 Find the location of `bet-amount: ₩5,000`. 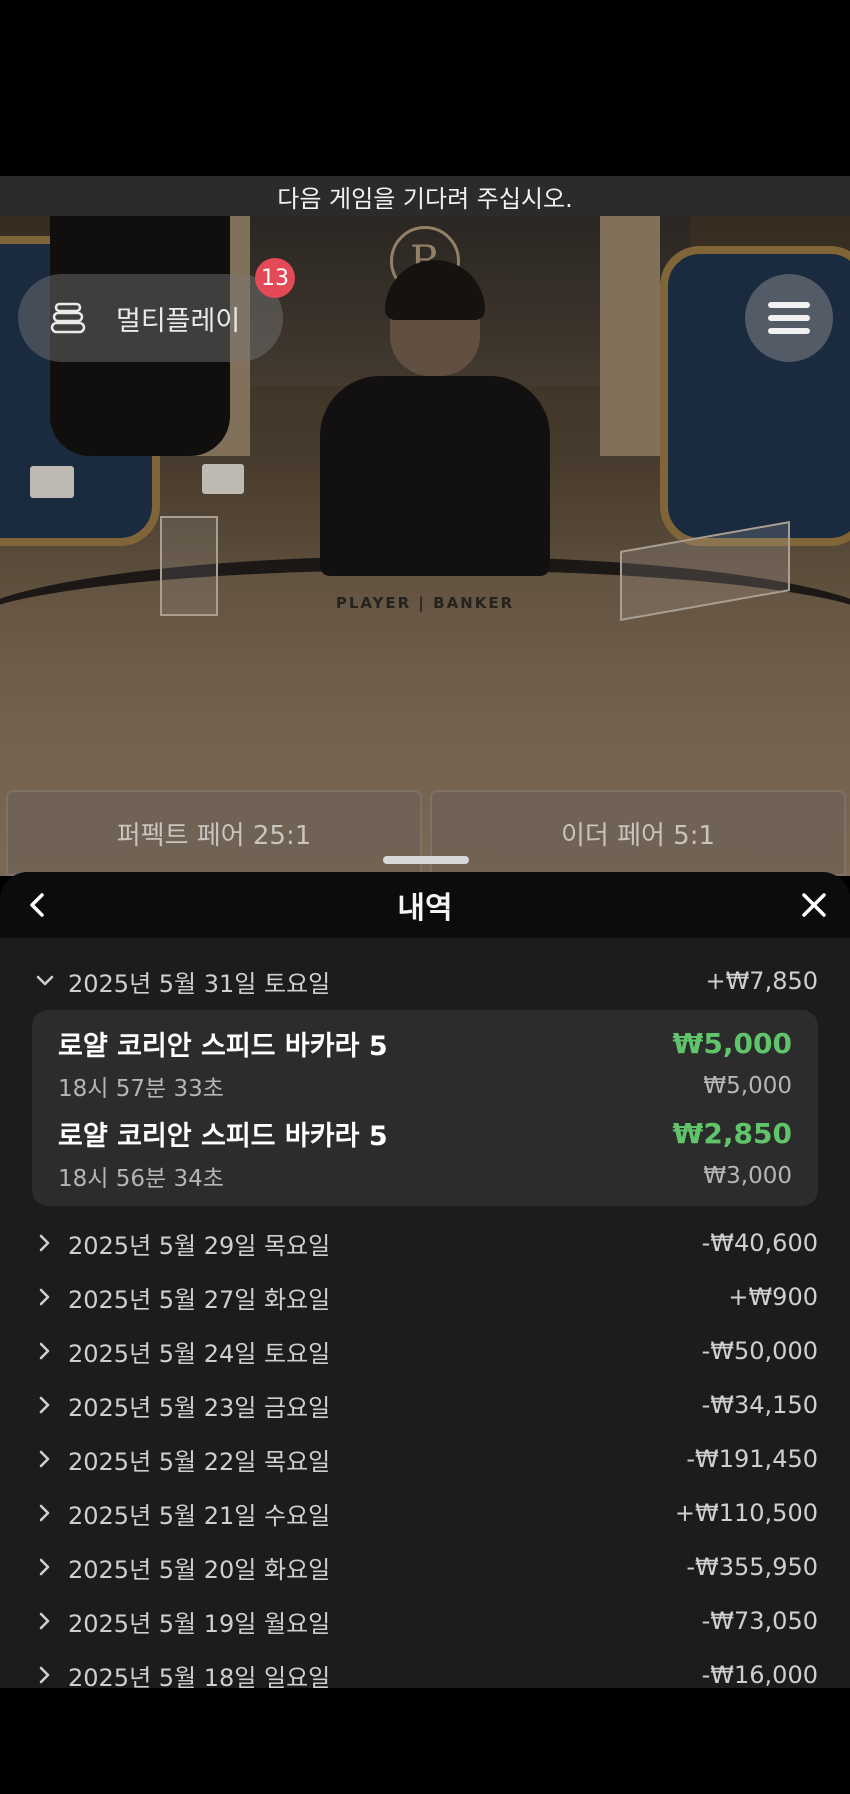

bet-amount: ₩5,000 is located at coordinates (747, 1085).